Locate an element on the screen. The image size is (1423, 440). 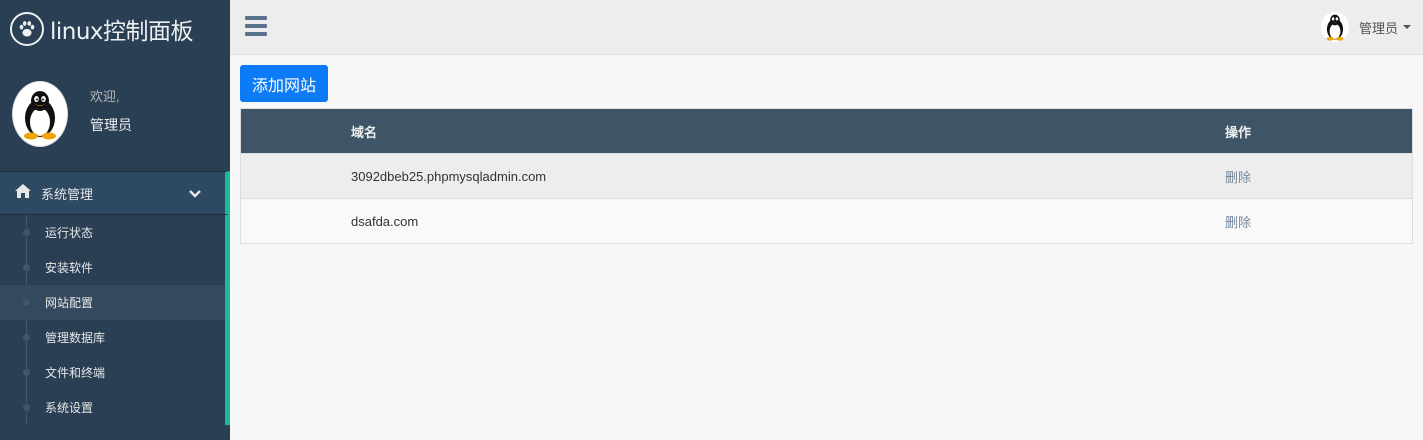
sidebar-item-label: 管理数据库 is located at coordinates (75, 338).